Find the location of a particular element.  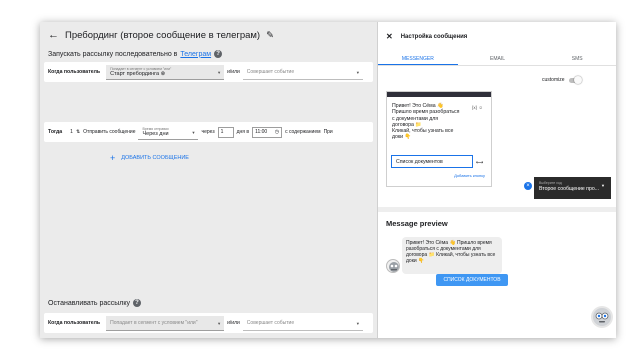

customize-toggle-row: customize is located at coordinates (562, 80).